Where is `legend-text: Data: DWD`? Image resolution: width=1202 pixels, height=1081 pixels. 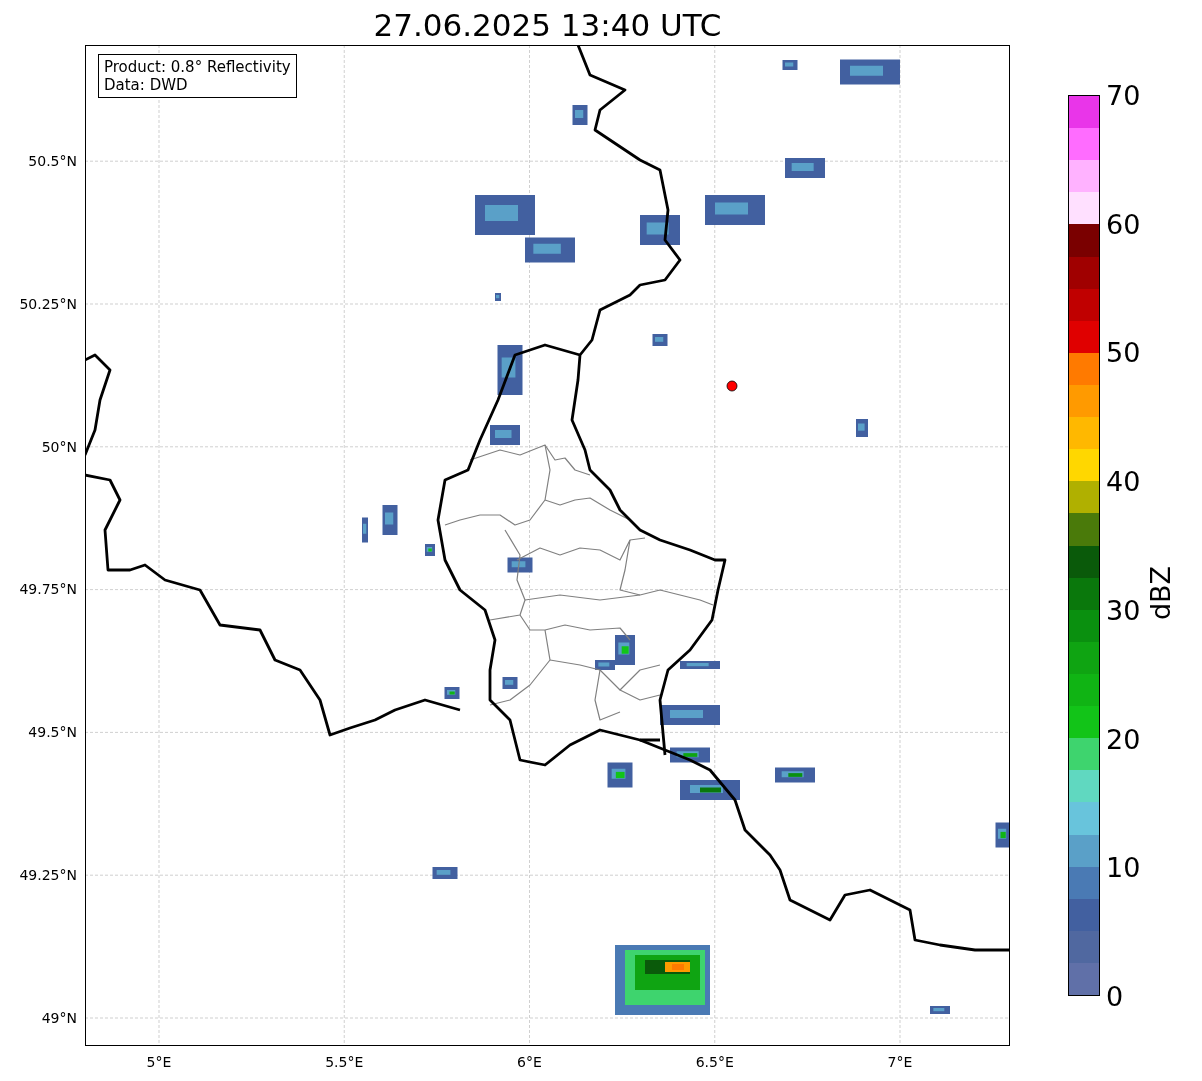
legend-text: Data: DWD is located at coordinates (146, 85).